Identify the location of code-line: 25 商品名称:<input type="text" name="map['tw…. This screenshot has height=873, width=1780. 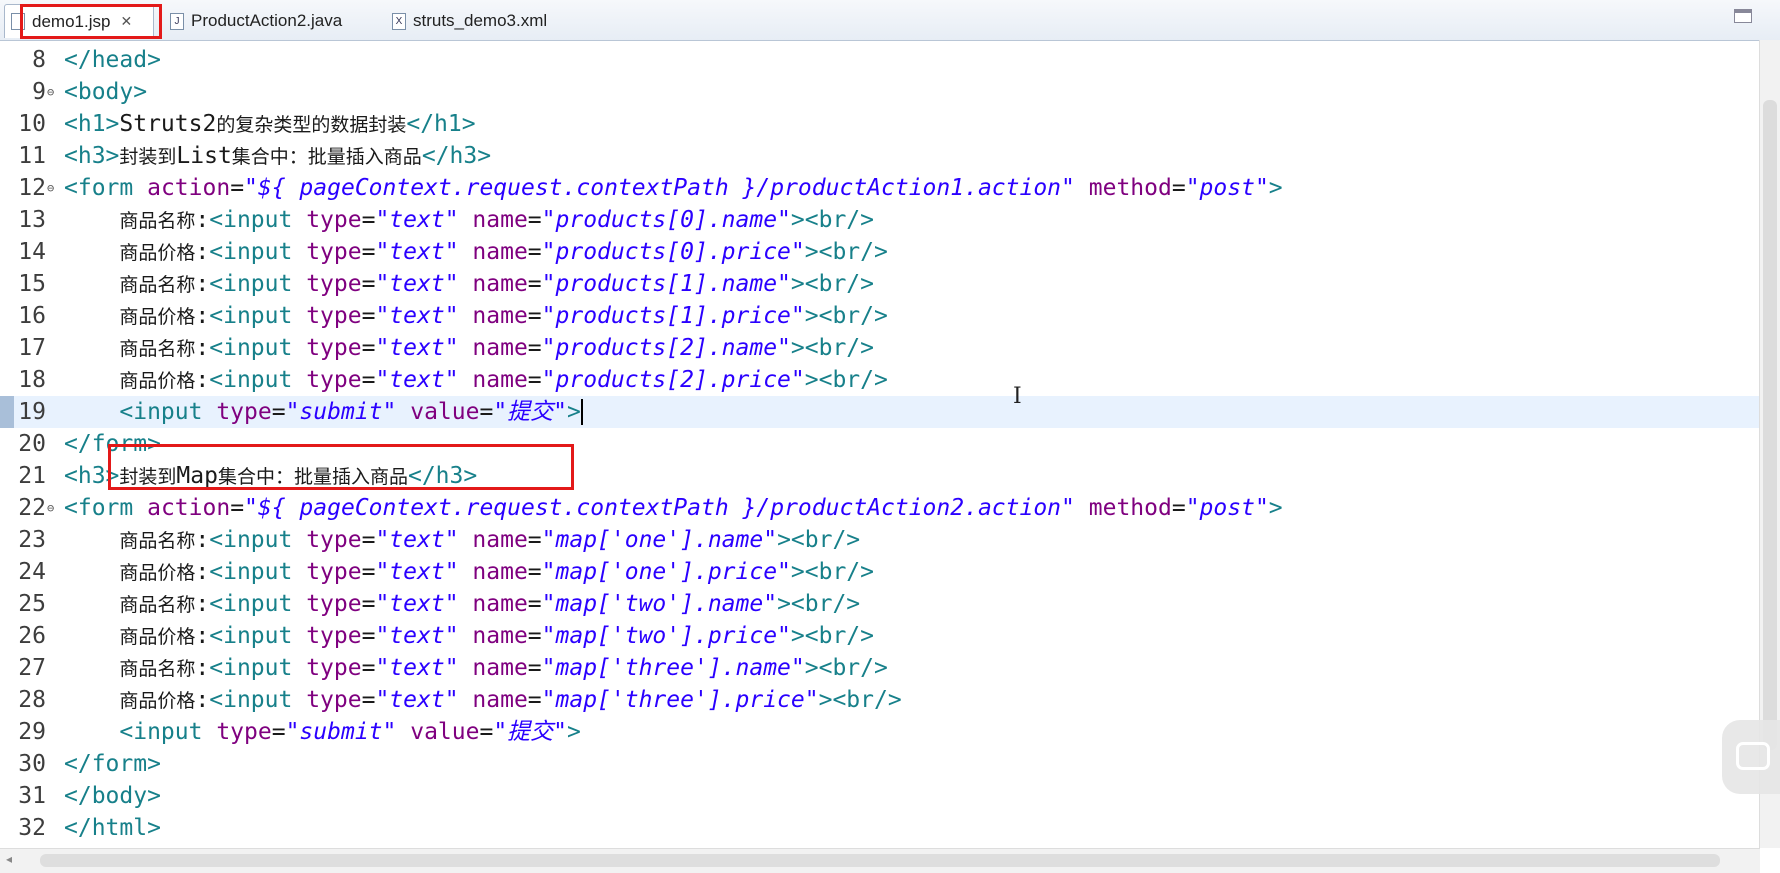
(880, 604).